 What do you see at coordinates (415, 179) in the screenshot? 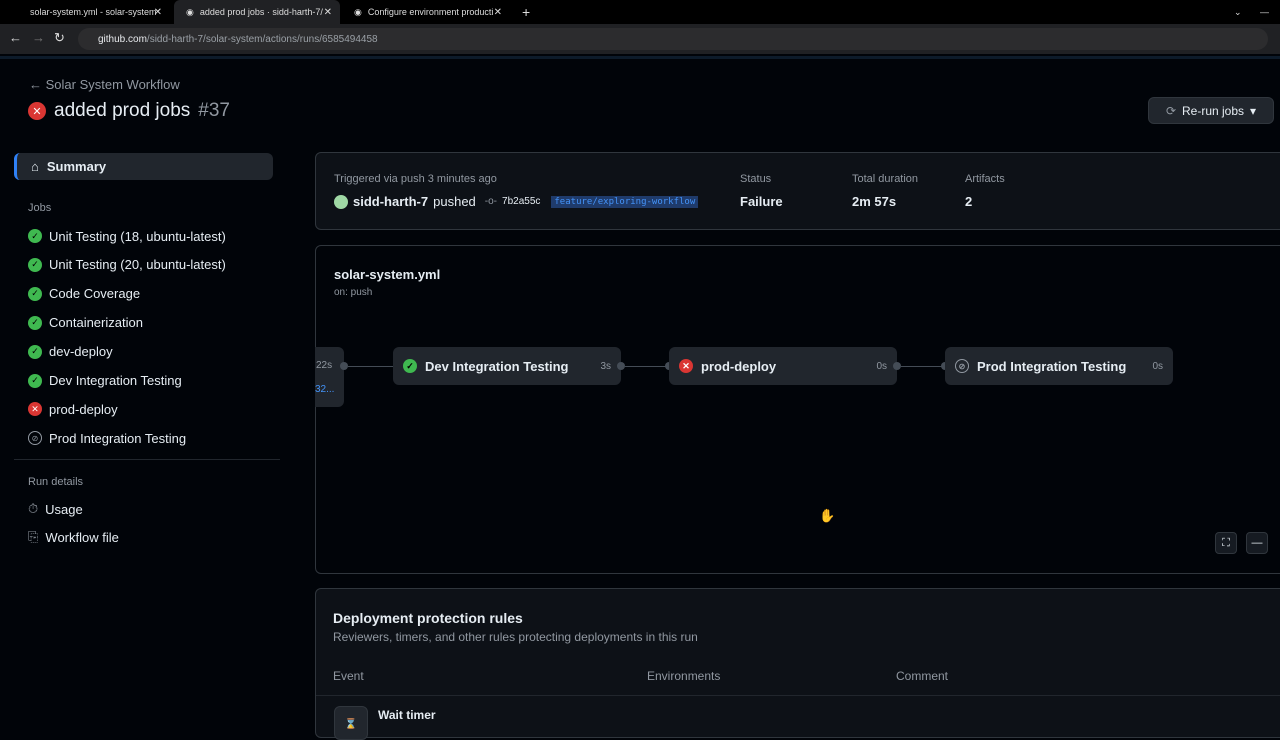
I see `trigger-text: Triggered via push 3 minutes ago` at bounding box center [415, 179].